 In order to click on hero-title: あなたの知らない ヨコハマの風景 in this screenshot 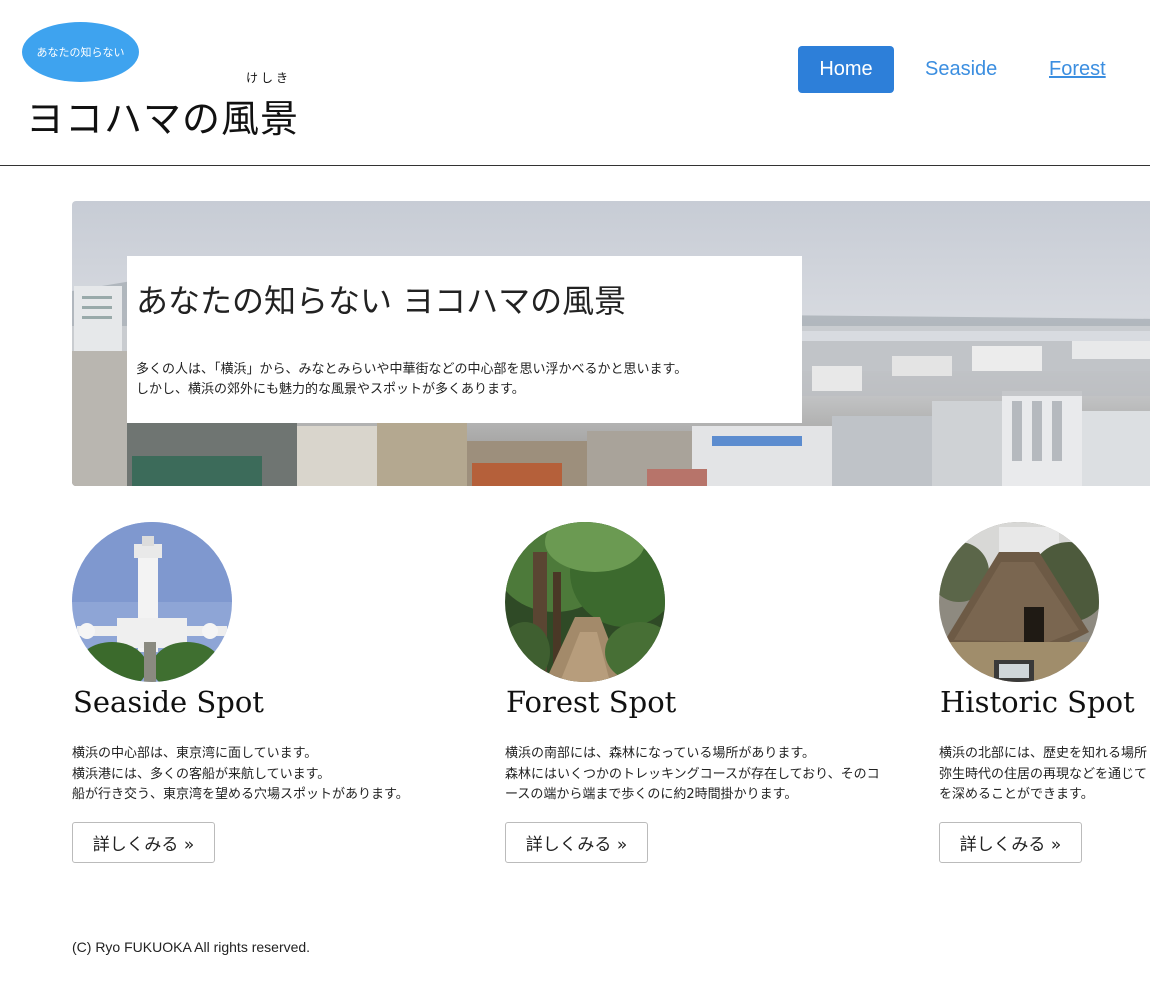, I will do `click(381, 301)`.